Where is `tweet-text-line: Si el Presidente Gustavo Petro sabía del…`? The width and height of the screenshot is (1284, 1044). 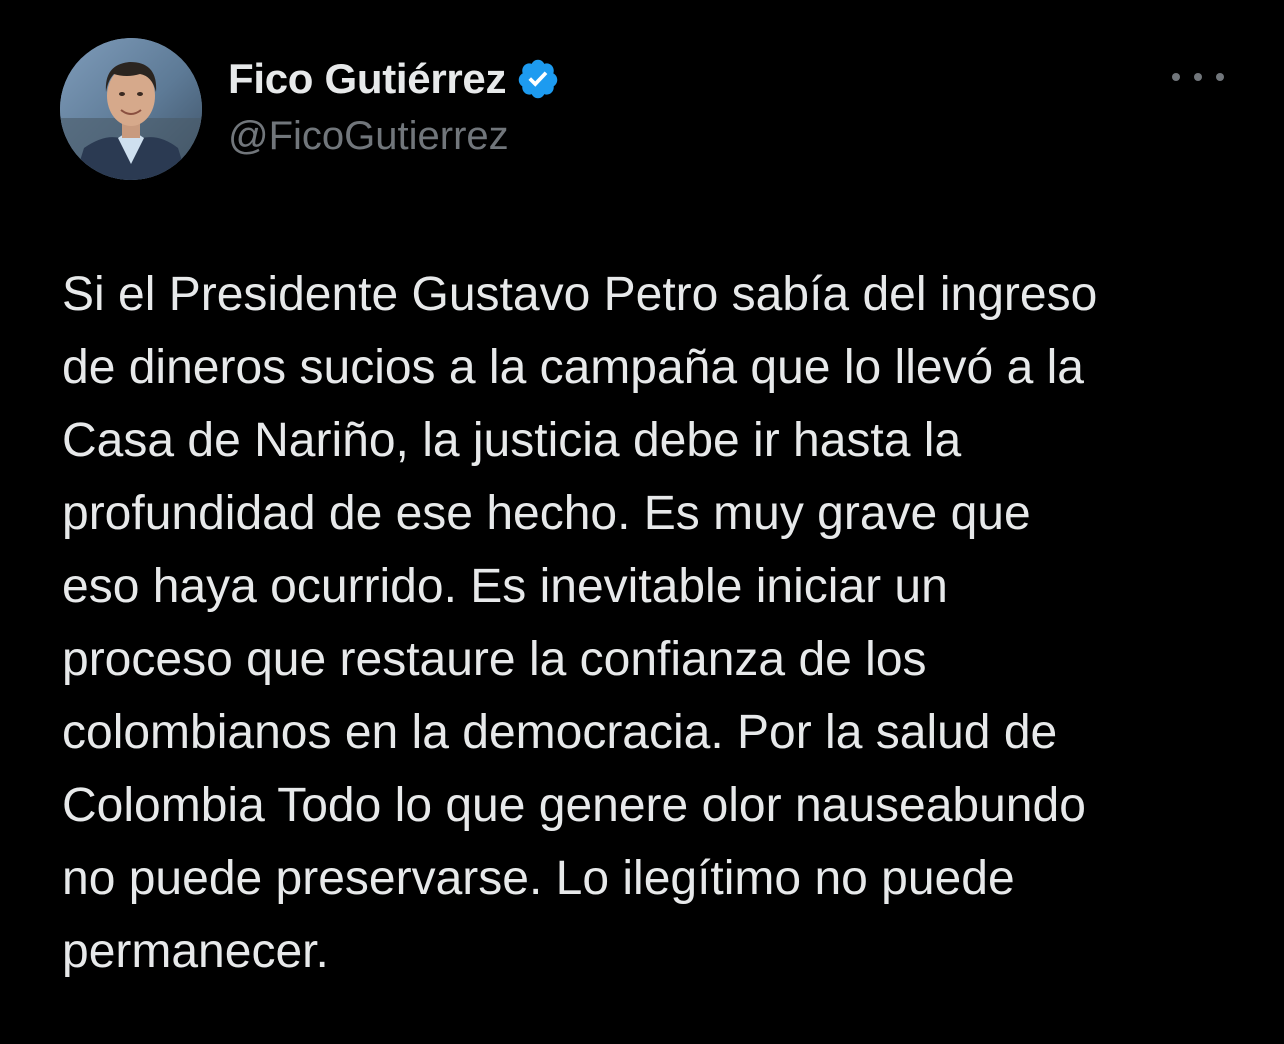 tweet-text-line: Si el Presidente Gustavo Petro sabía del… is located at coordinates (580, 294).